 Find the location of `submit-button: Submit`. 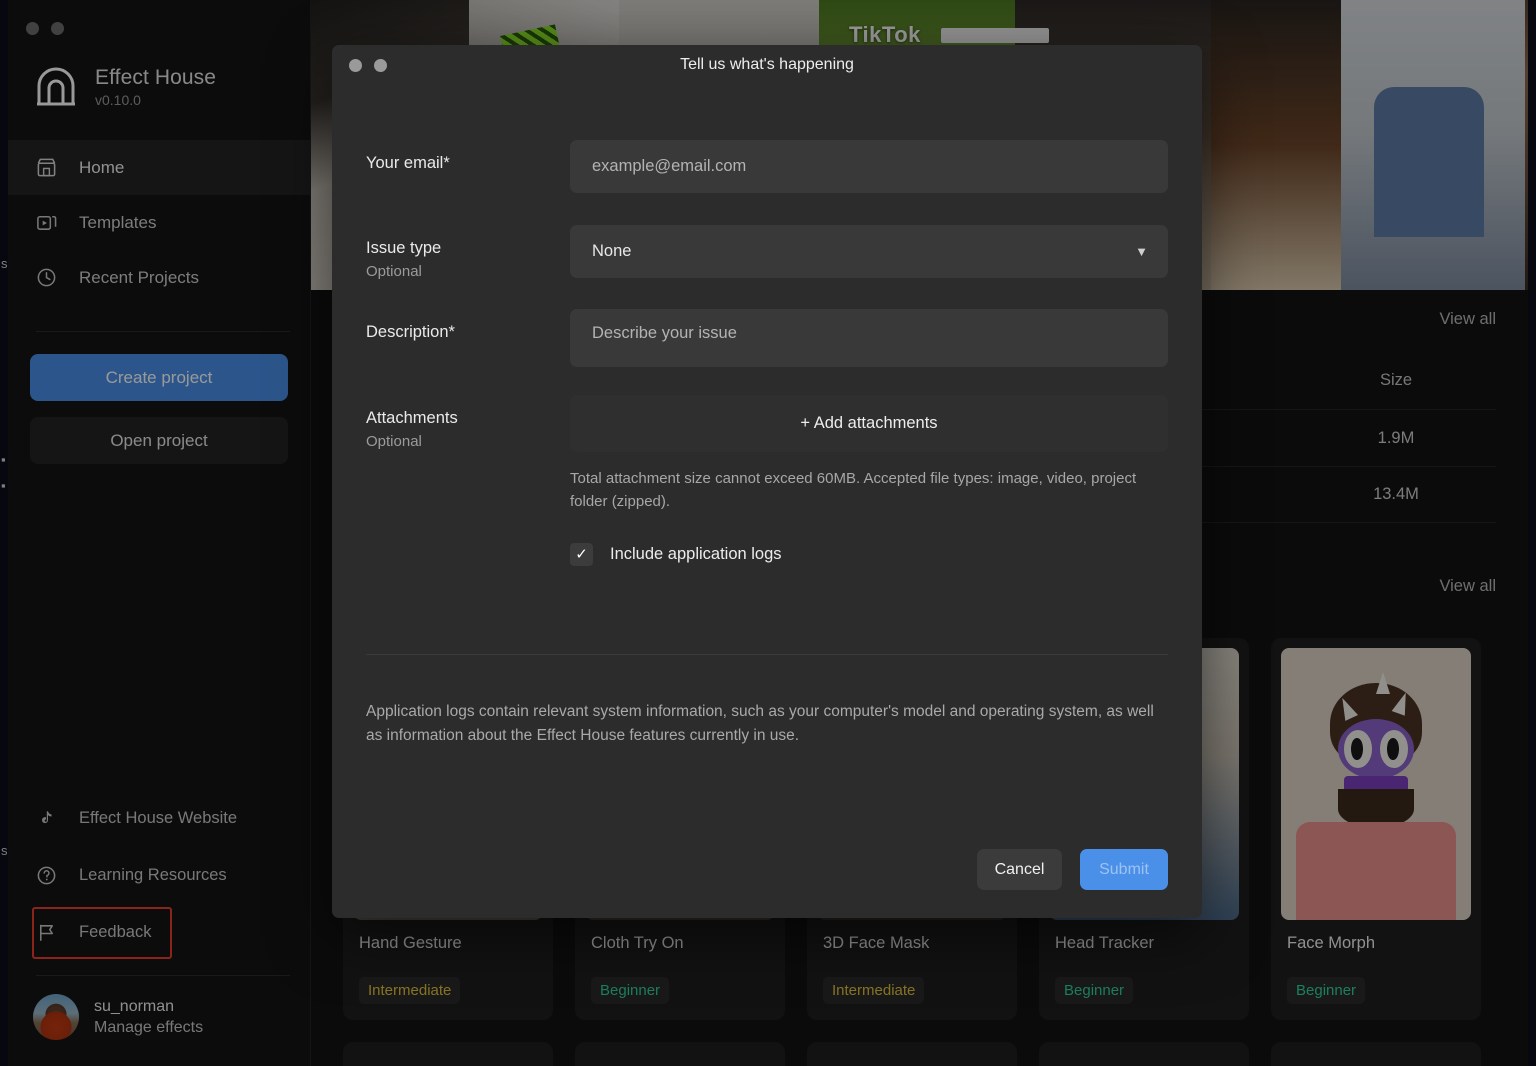

submit-button: Submit is located at coordinates (1124, 869).